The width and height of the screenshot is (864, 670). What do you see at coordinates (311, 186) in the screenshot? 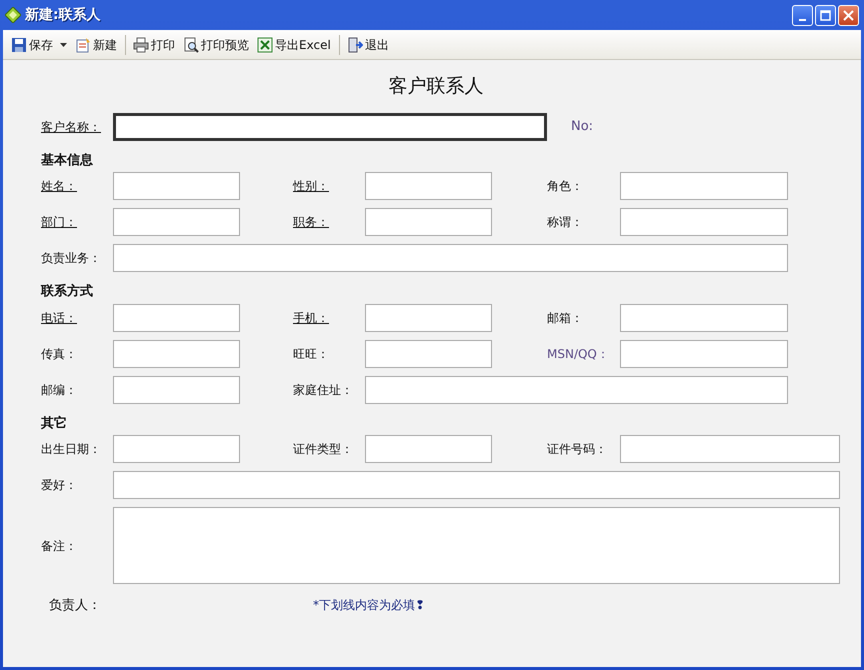
I see `field-label: 性别：` at bounding box center [311, 186].